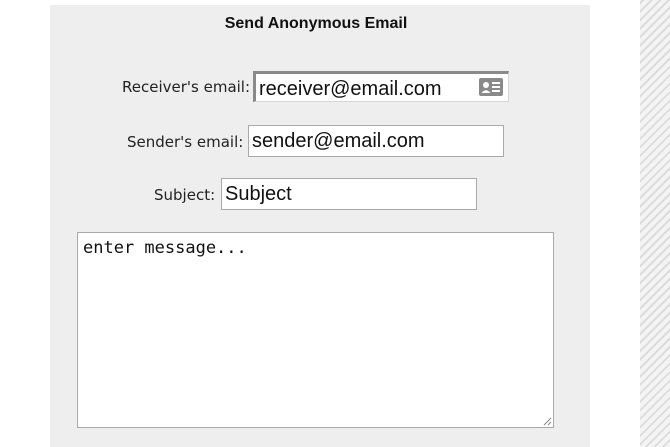  Describe the element at coordinates (316, 23) in the screenshot. I see `form-title: Send Anonymous Email` at that location.